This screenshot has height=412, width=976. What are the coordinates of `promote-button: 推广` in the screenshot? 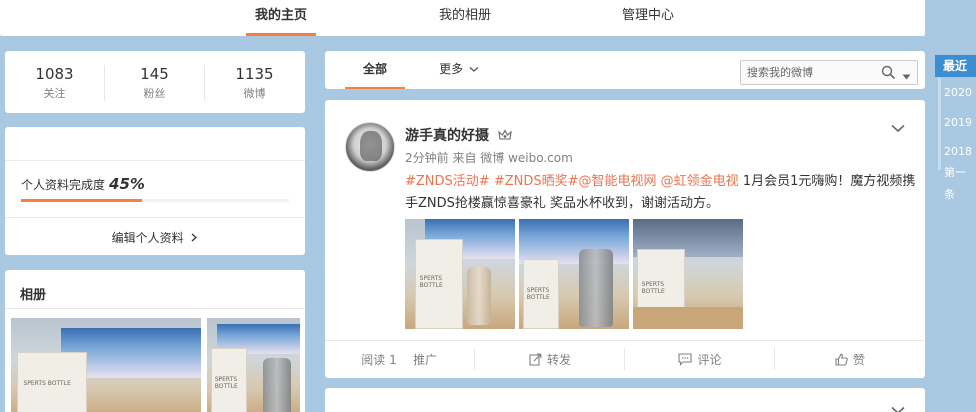 It's located at (425, 360).